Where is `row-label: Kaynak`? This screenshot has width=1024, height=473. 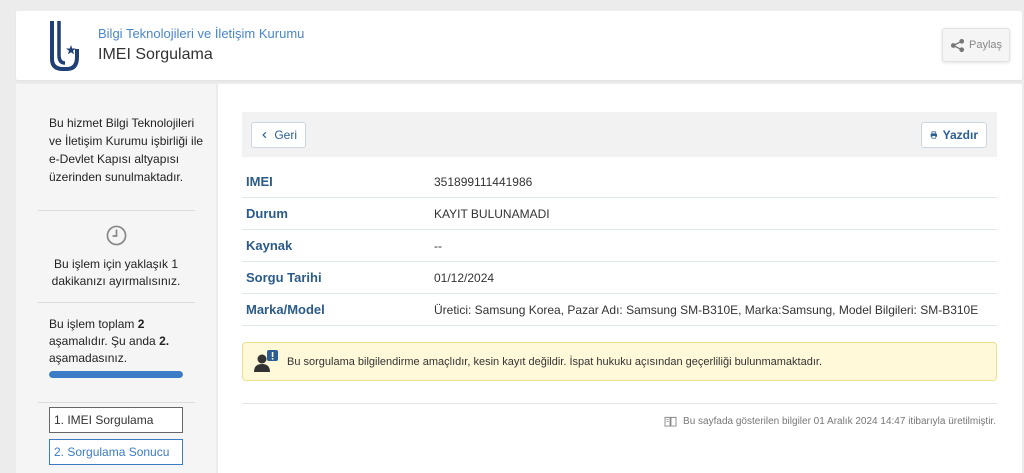
row-label: Kaynak is located at coordinates (269, 245).